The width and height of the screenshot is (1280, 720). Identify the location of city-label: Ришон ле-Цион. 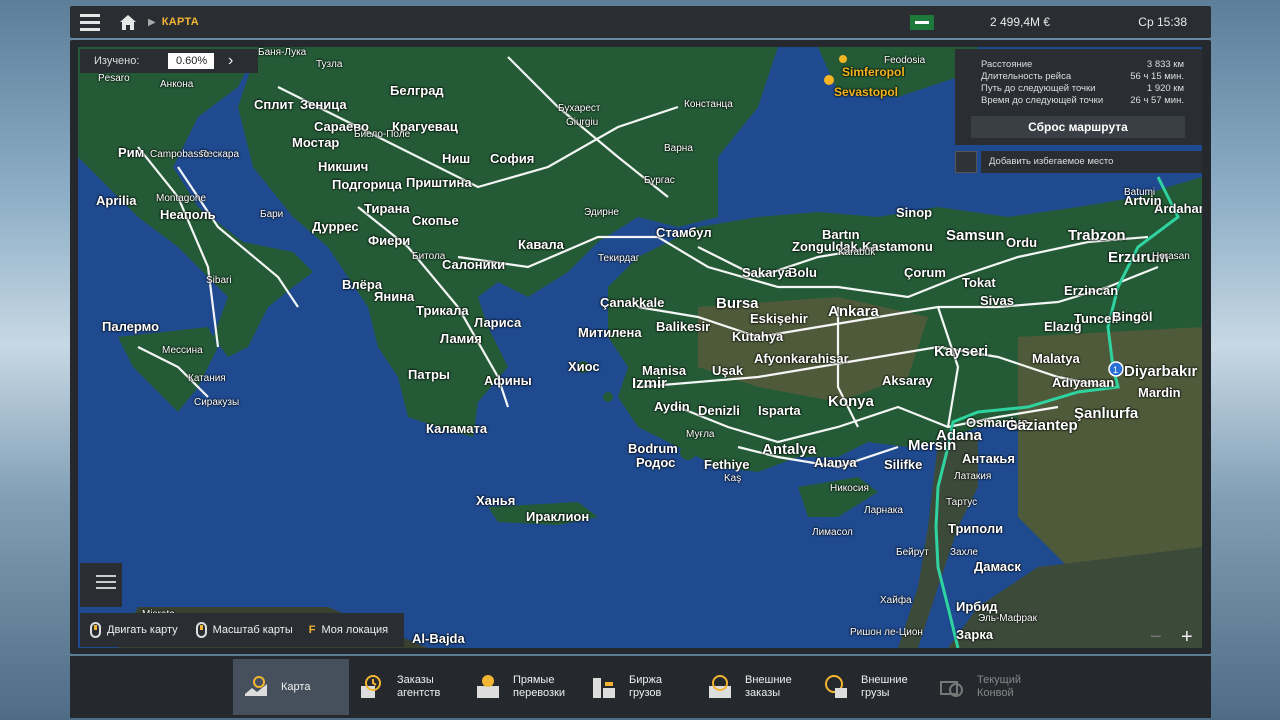
(886, 632).